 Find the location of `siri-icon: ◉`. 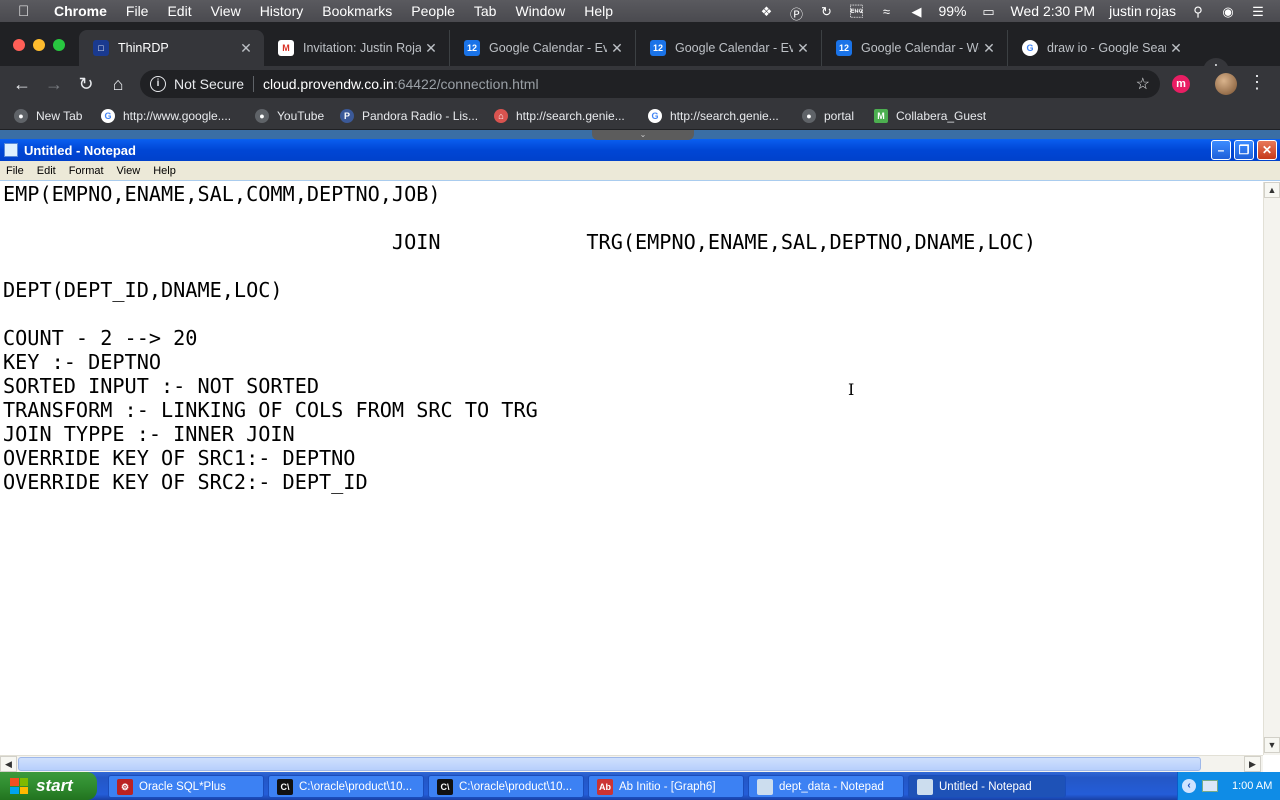

siri-icon: ◉ is located at coordinates (1228, 11).